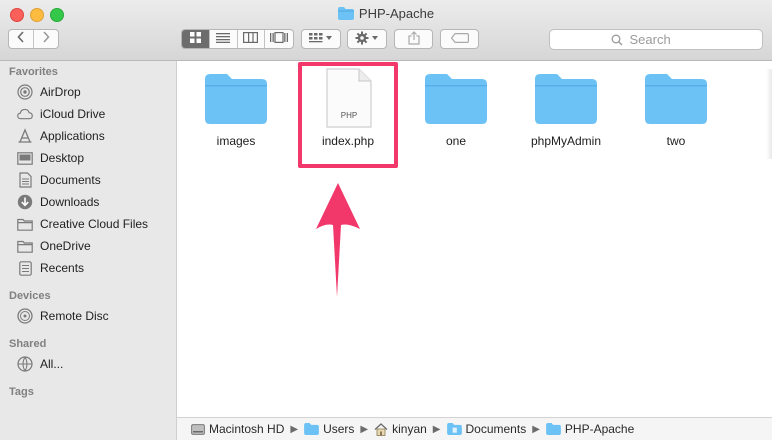 The image size is (772, 440). Describe the element at coordinates (33, 72) in the screenshot. I see `sidebar-section-favorites: Favorites` at that location.